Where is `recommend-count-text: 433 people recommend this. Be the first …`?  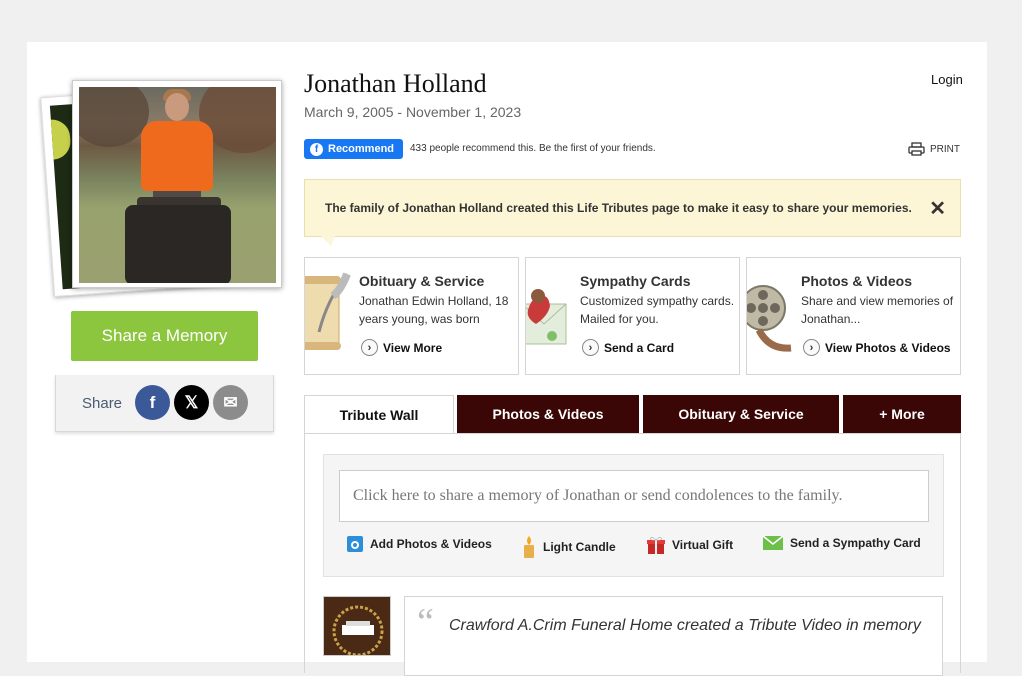
recommend-count-text: 433 people recommend this. Be the first … is located at coordinates (533, 148).